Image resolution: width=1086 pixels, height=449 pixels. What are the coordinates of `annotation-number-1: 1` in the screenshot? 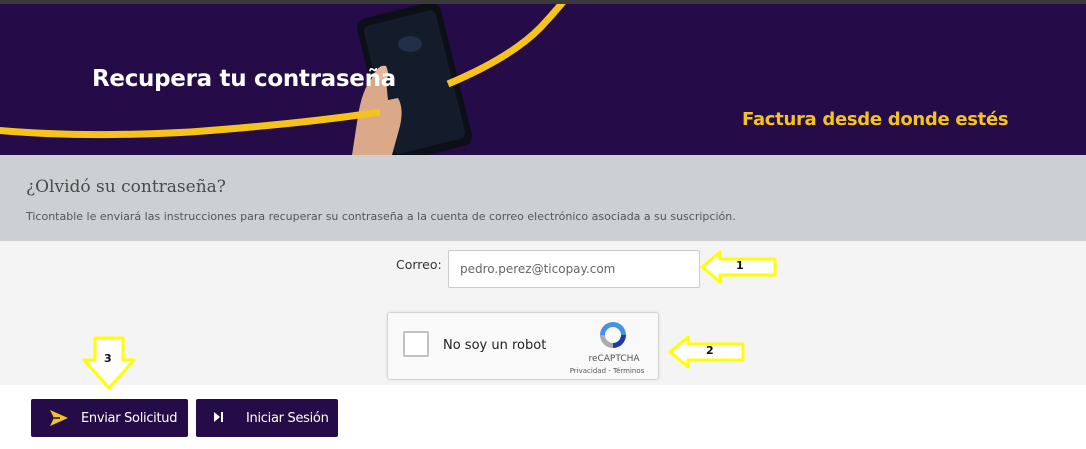 It's located at (740, 265).